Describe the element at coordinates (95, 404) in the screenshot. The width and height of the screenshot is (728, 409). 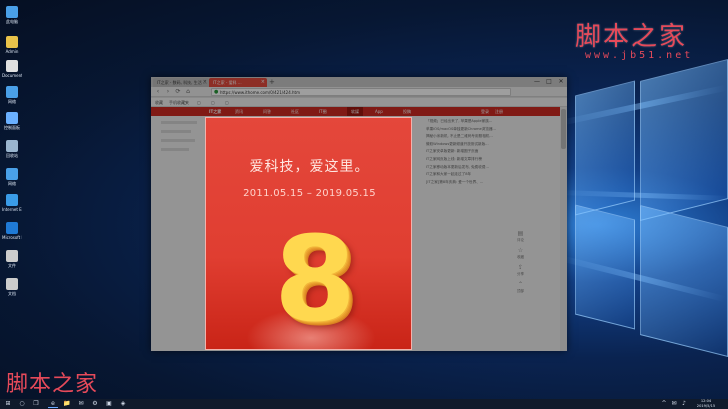
I see `taskbar-app-icon: ⚙` at that location.